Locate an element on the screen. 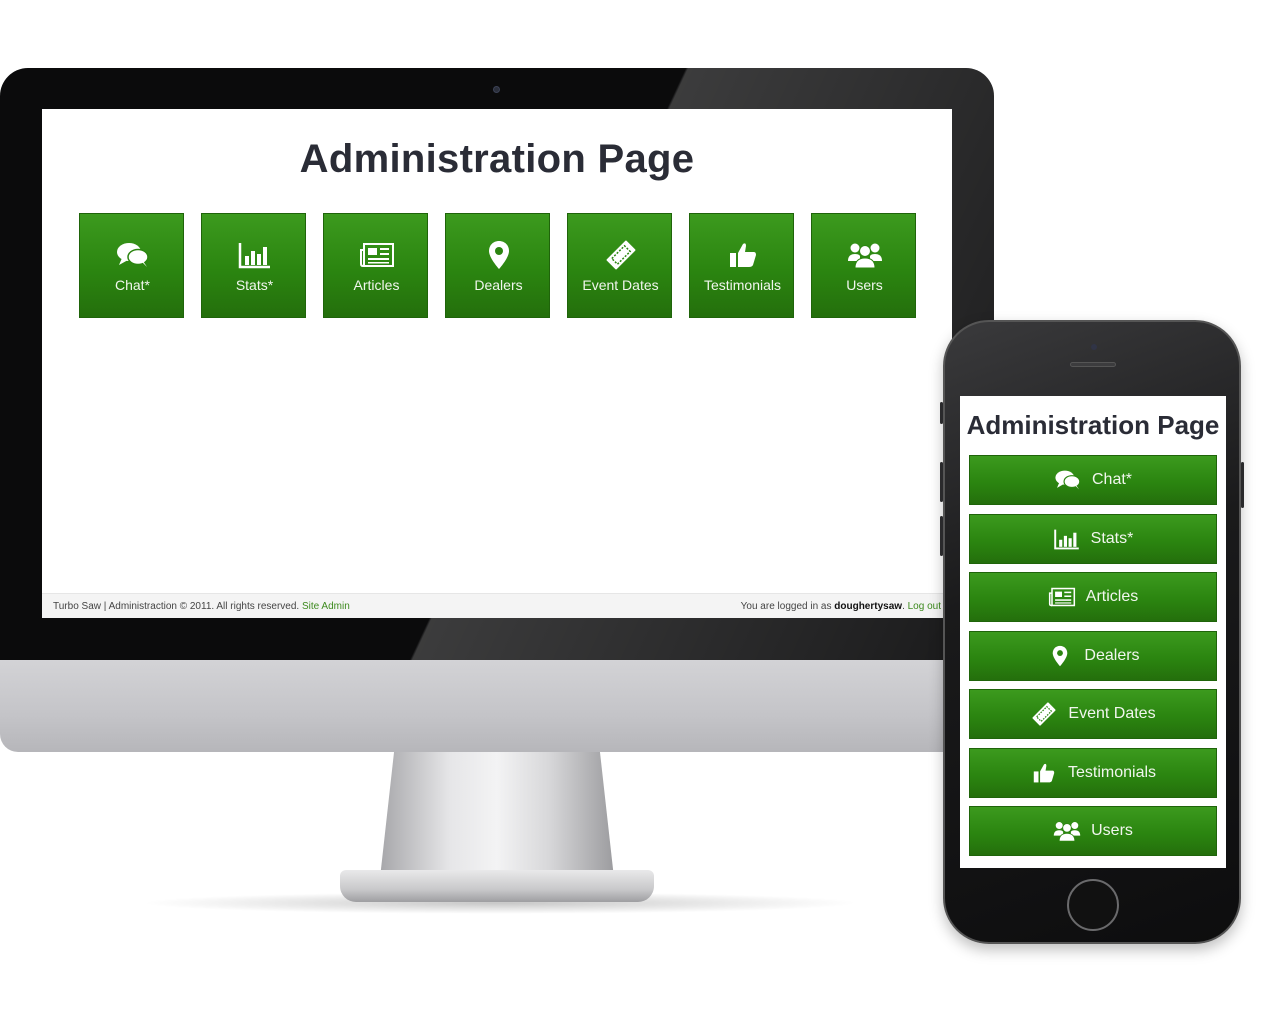 This screenshot has width=1280, height=1024. tile-event-dates: Event Dates is located at coordinates (619, 265).